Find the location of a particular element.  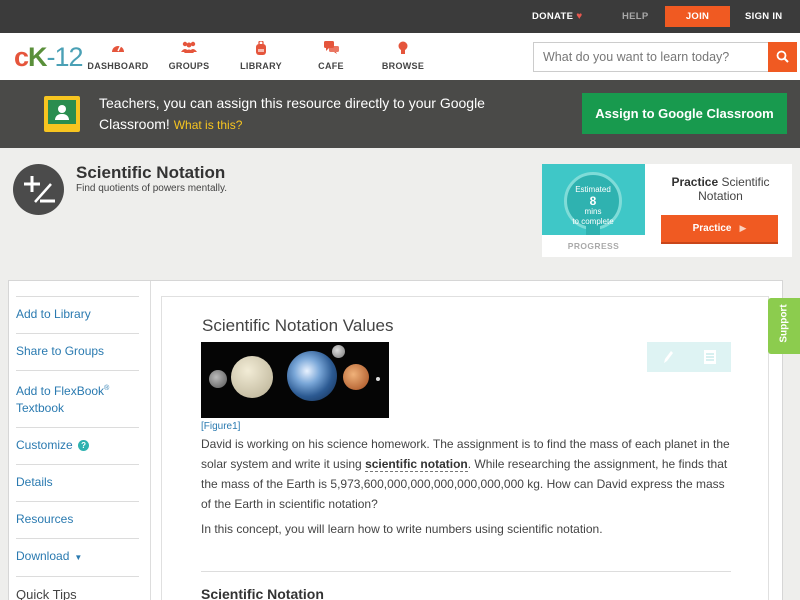

google-classroom-icon is located at coordinates (62, 114).